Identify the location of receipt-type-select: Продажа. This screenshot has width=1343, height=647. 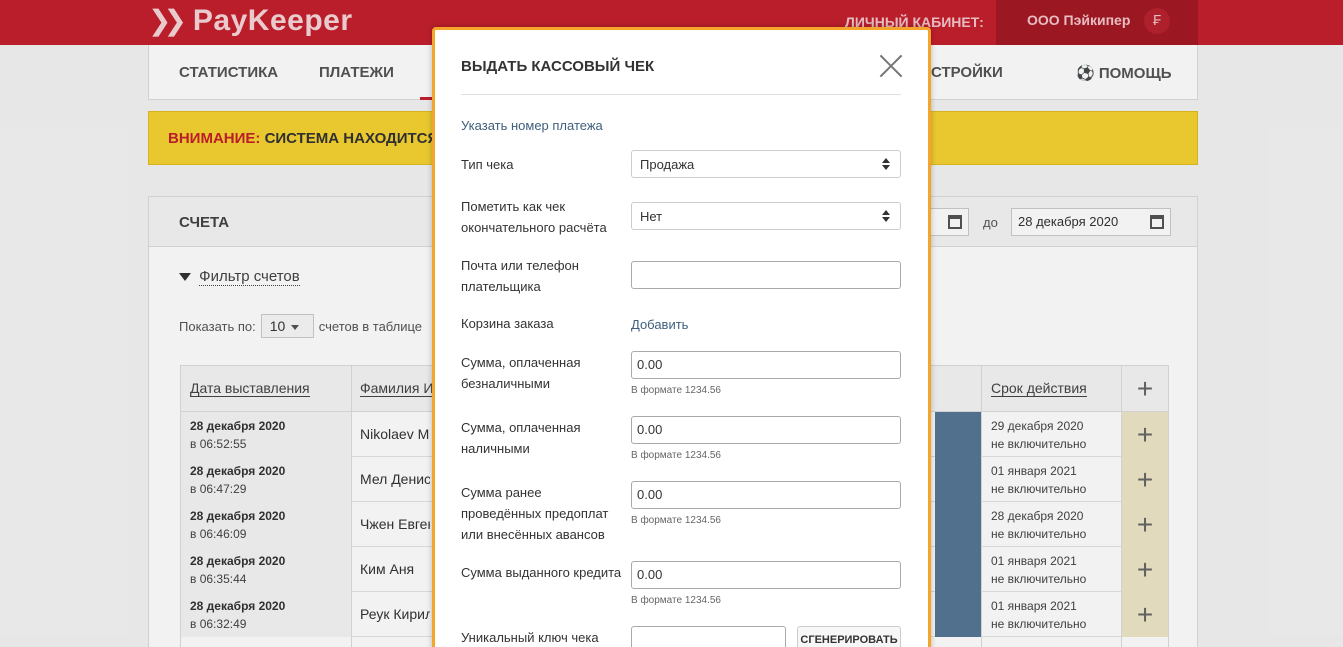
(766, 164).